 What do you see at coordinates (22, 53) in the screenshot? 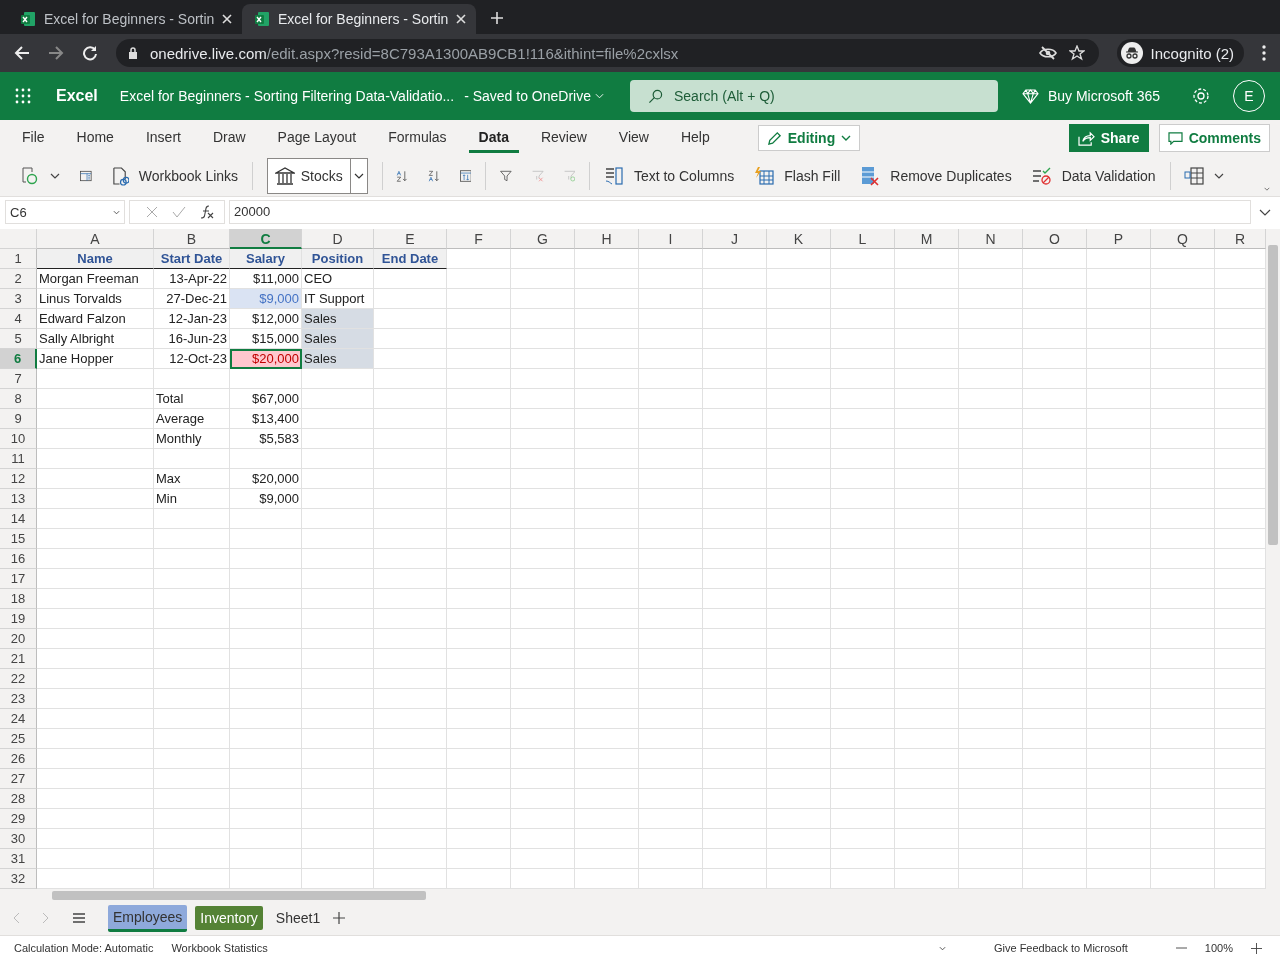
I see `back-icon` at bounding box center [22, 53].